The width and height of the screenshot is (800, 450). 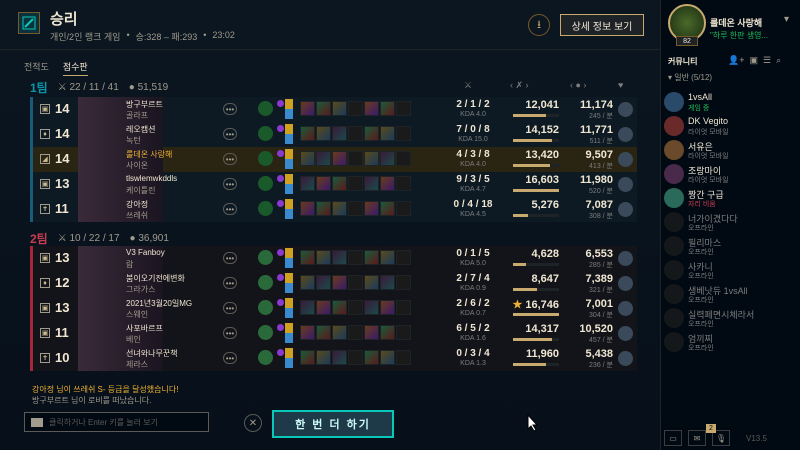 I want to click on friend-item: 1vsAll 게임 중, so click(x=729, y=104).